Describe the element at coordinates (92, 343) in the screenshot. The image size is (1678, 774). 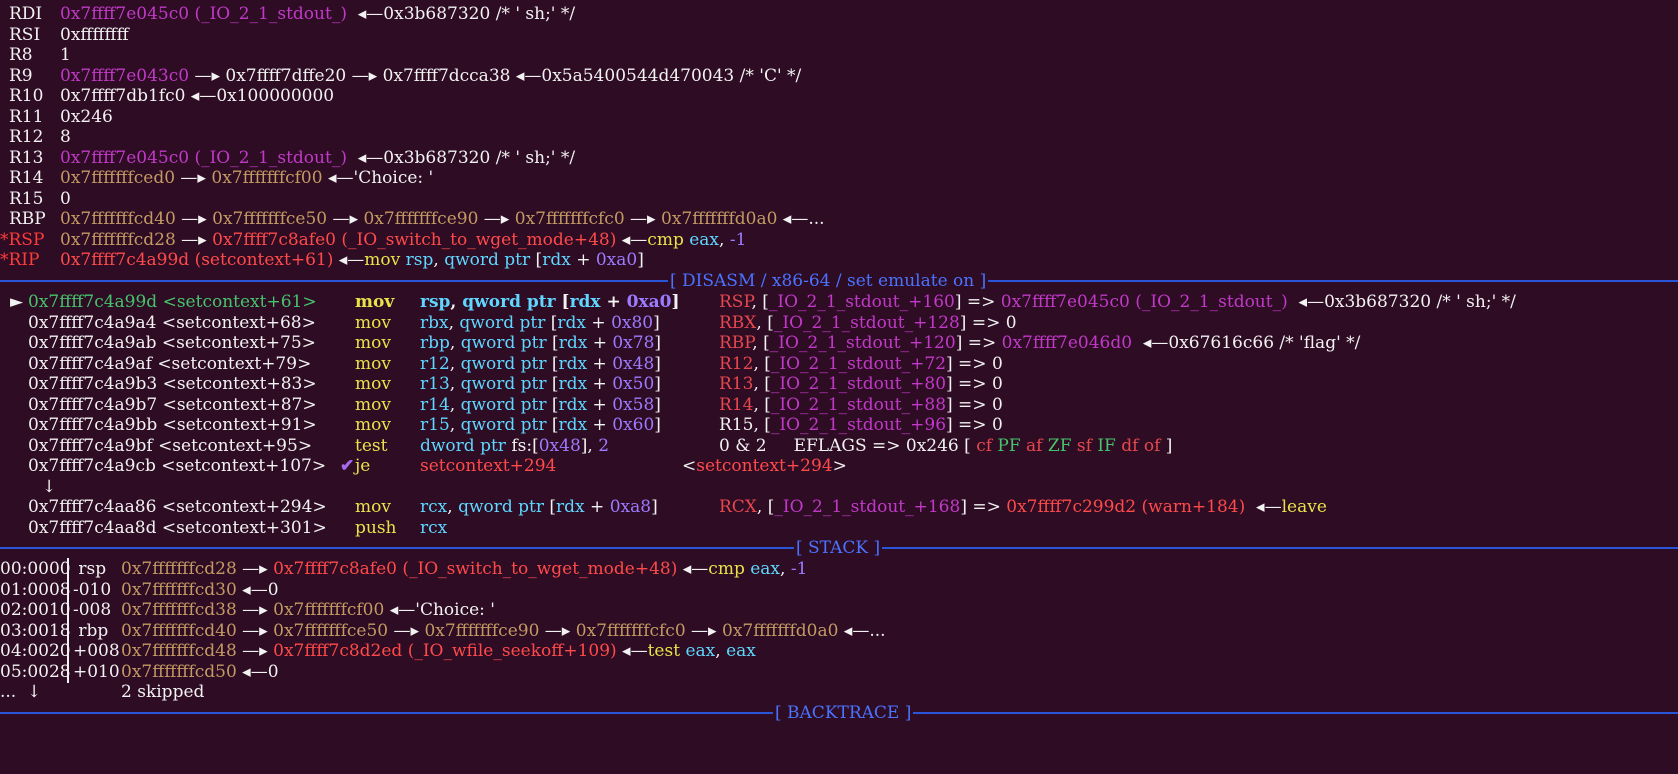
I see `address: 0x7ffff7c4a9ab` at that location.